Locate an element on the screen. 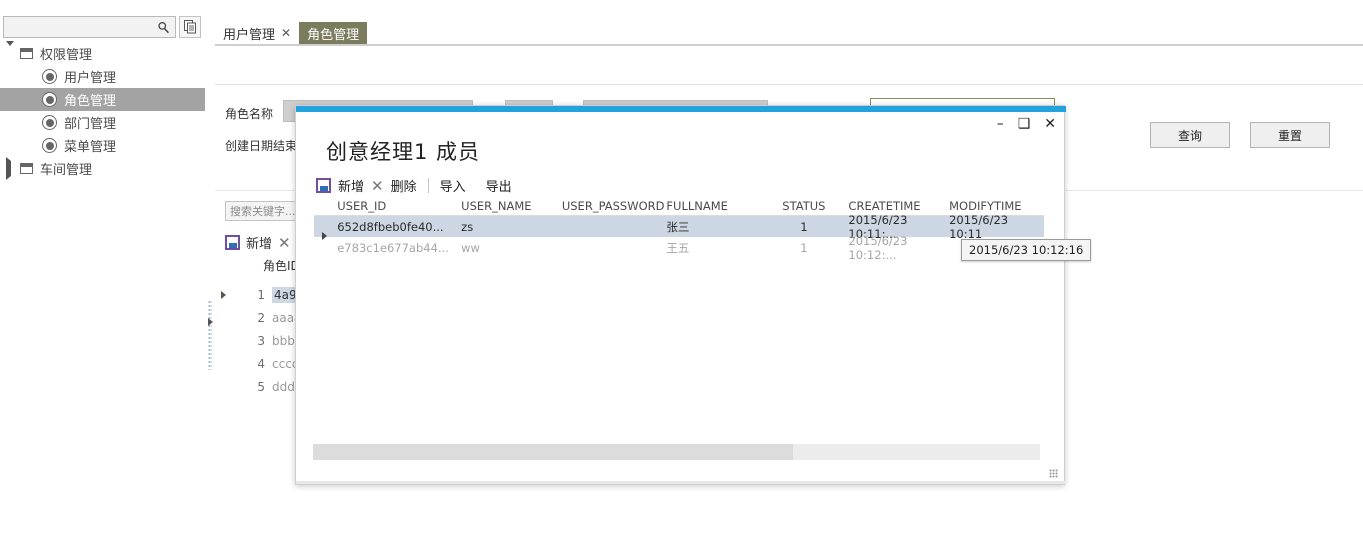 Image resolution: width=1363 pixels, height=535 pixels. label-create-date-end: 创建日期结束 is located at coordinates (261, 146).